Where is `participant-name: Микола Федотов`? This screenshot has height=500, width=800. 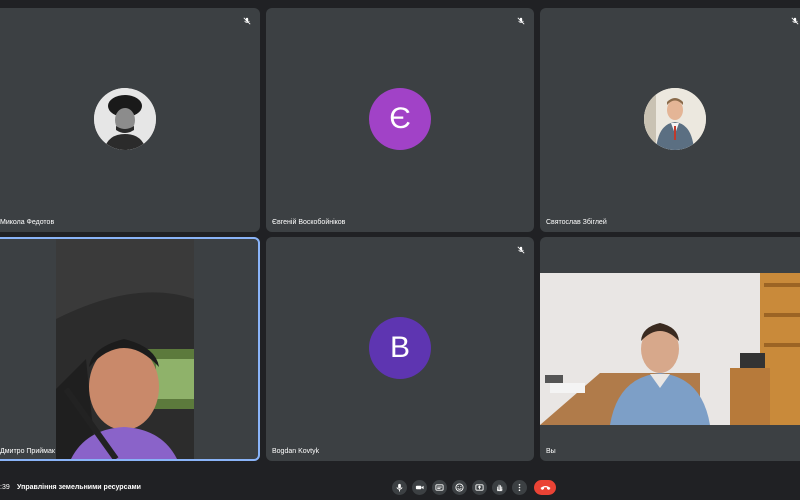
participant-name: Микола Федотов is located at coordinates (27, 222).